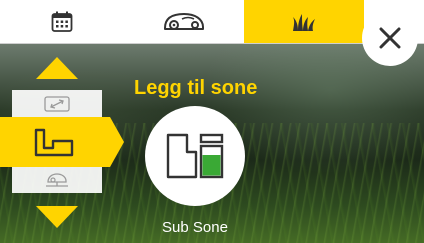 This screenshot has height=243, width=424. Describe the element at coordinates (57, 68) in the screenshot. I see `arrow-up-icon` at that location.